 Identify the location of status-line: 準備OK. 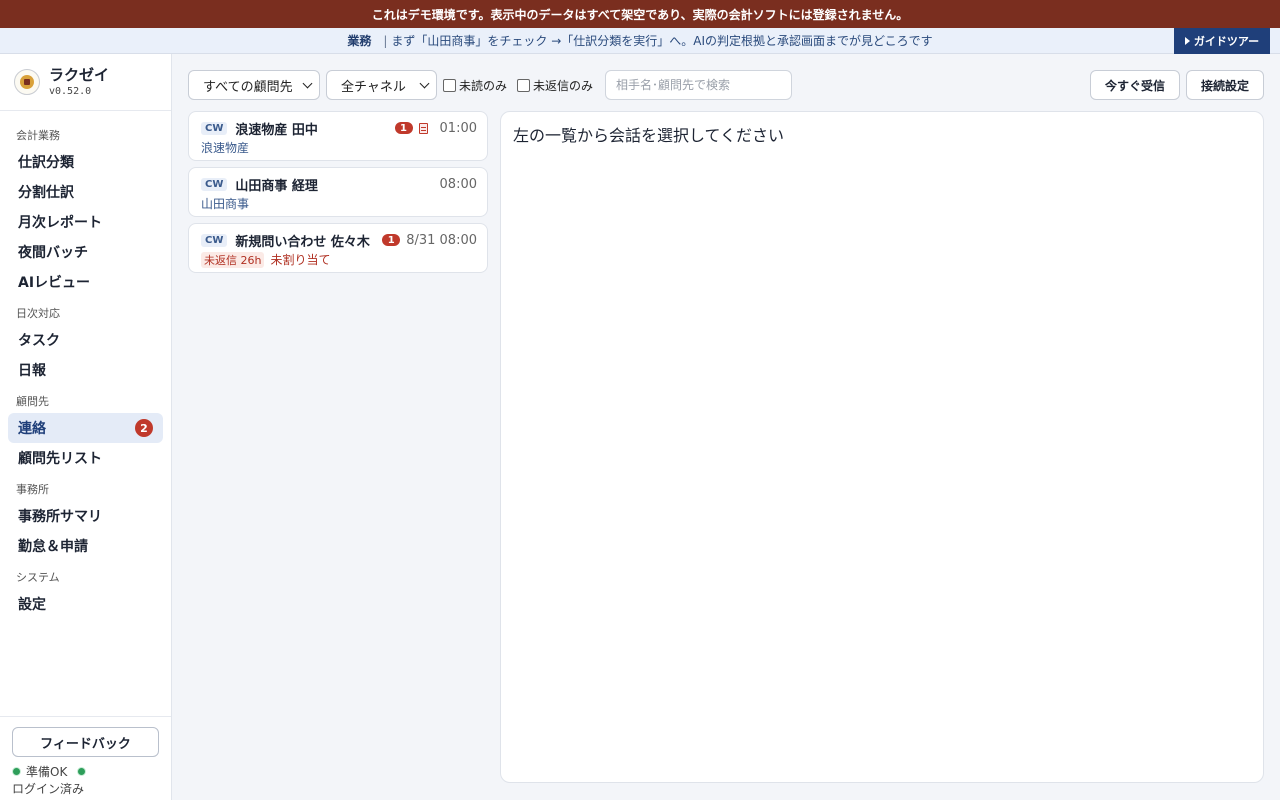
(85, 771).